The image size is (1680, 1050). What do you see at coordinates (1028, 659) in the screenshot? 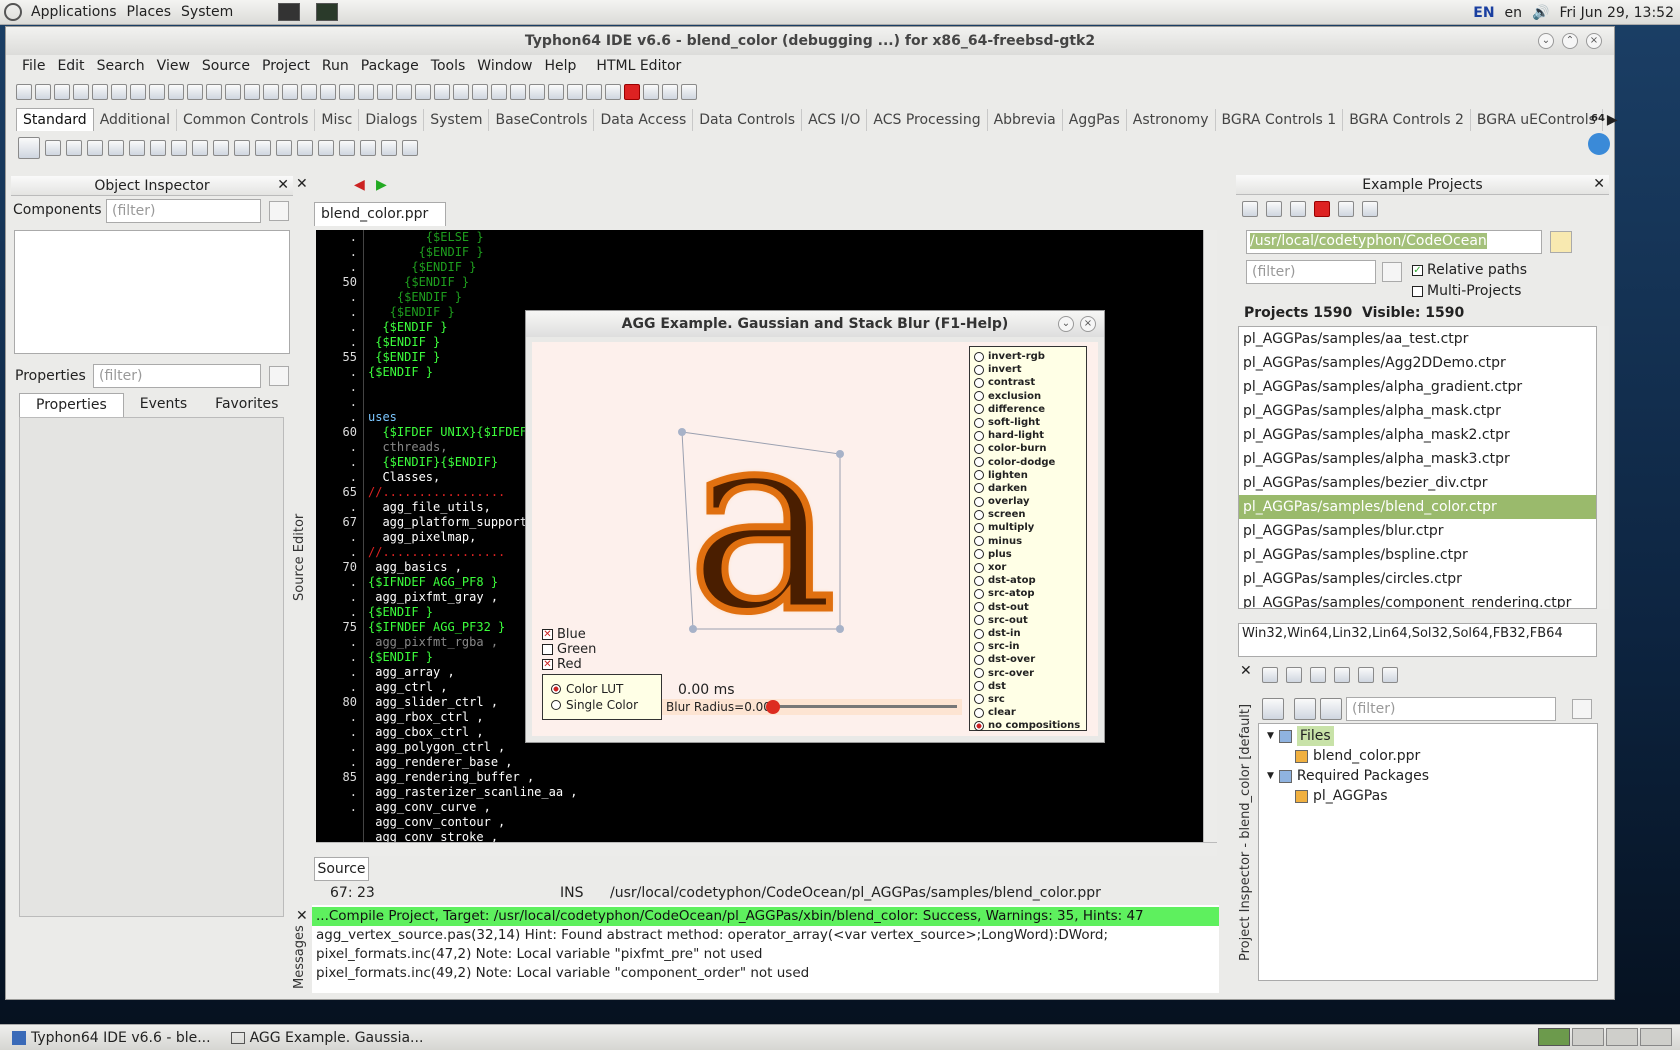
I see `composition-option: dst-over` at bounding box center [1028, 659].